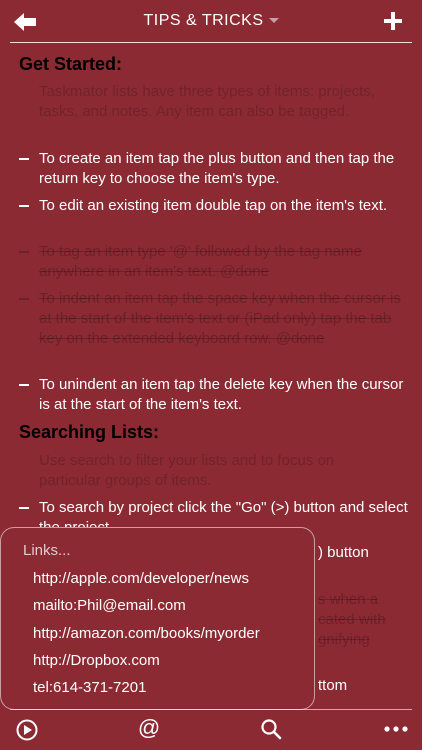  I want to click on task-text-fragment: ) button, so click(343, 552).